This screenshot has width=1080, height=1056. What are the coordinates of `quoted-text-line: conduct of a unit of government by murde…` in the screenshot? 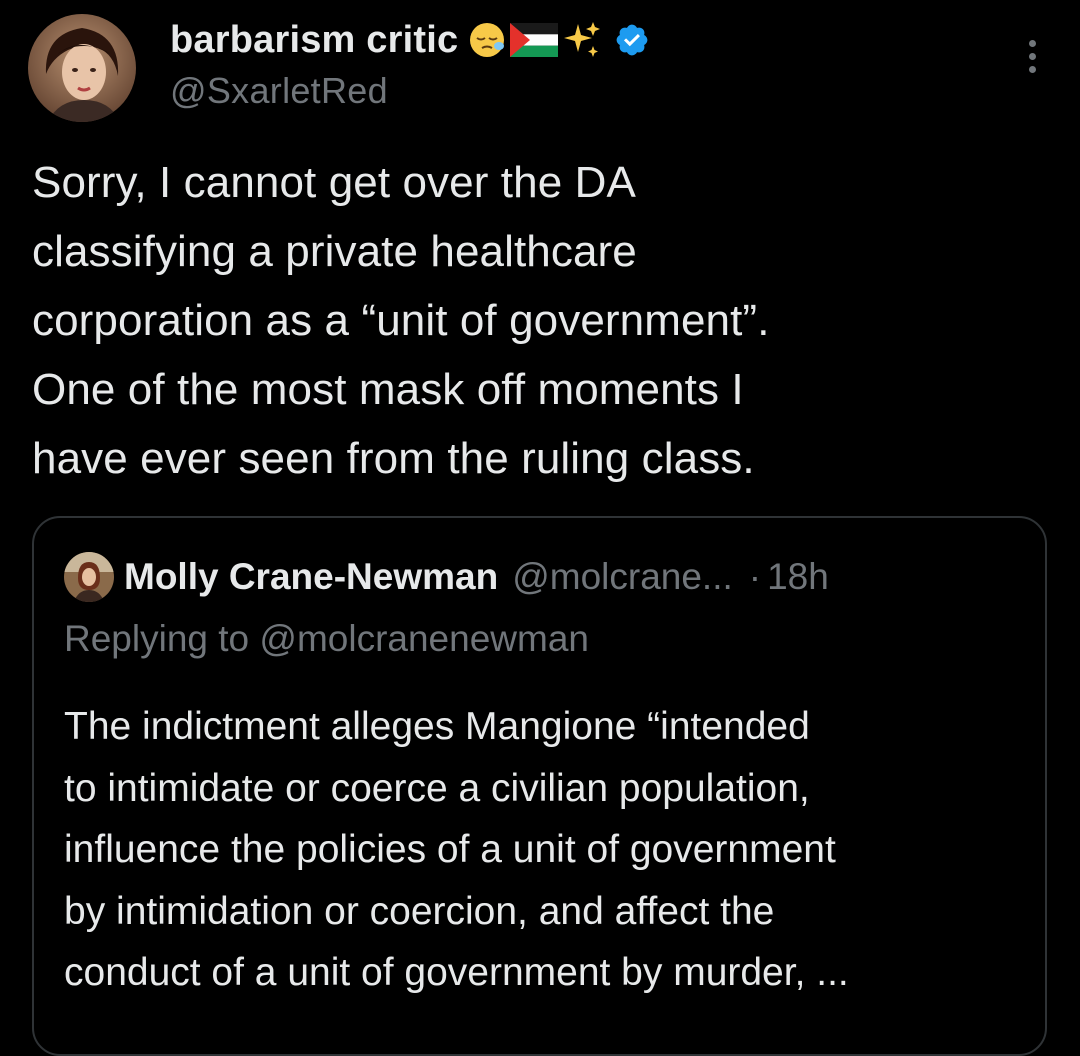 It's located at (456, 972).